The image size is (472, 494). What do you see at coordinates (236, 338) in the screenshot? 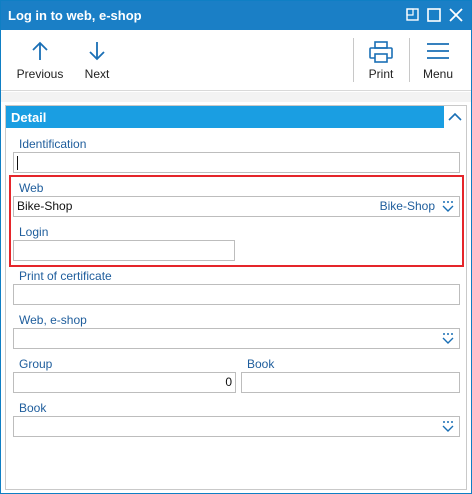
I see `web-eshop-select` at bounding box center [236, 338].